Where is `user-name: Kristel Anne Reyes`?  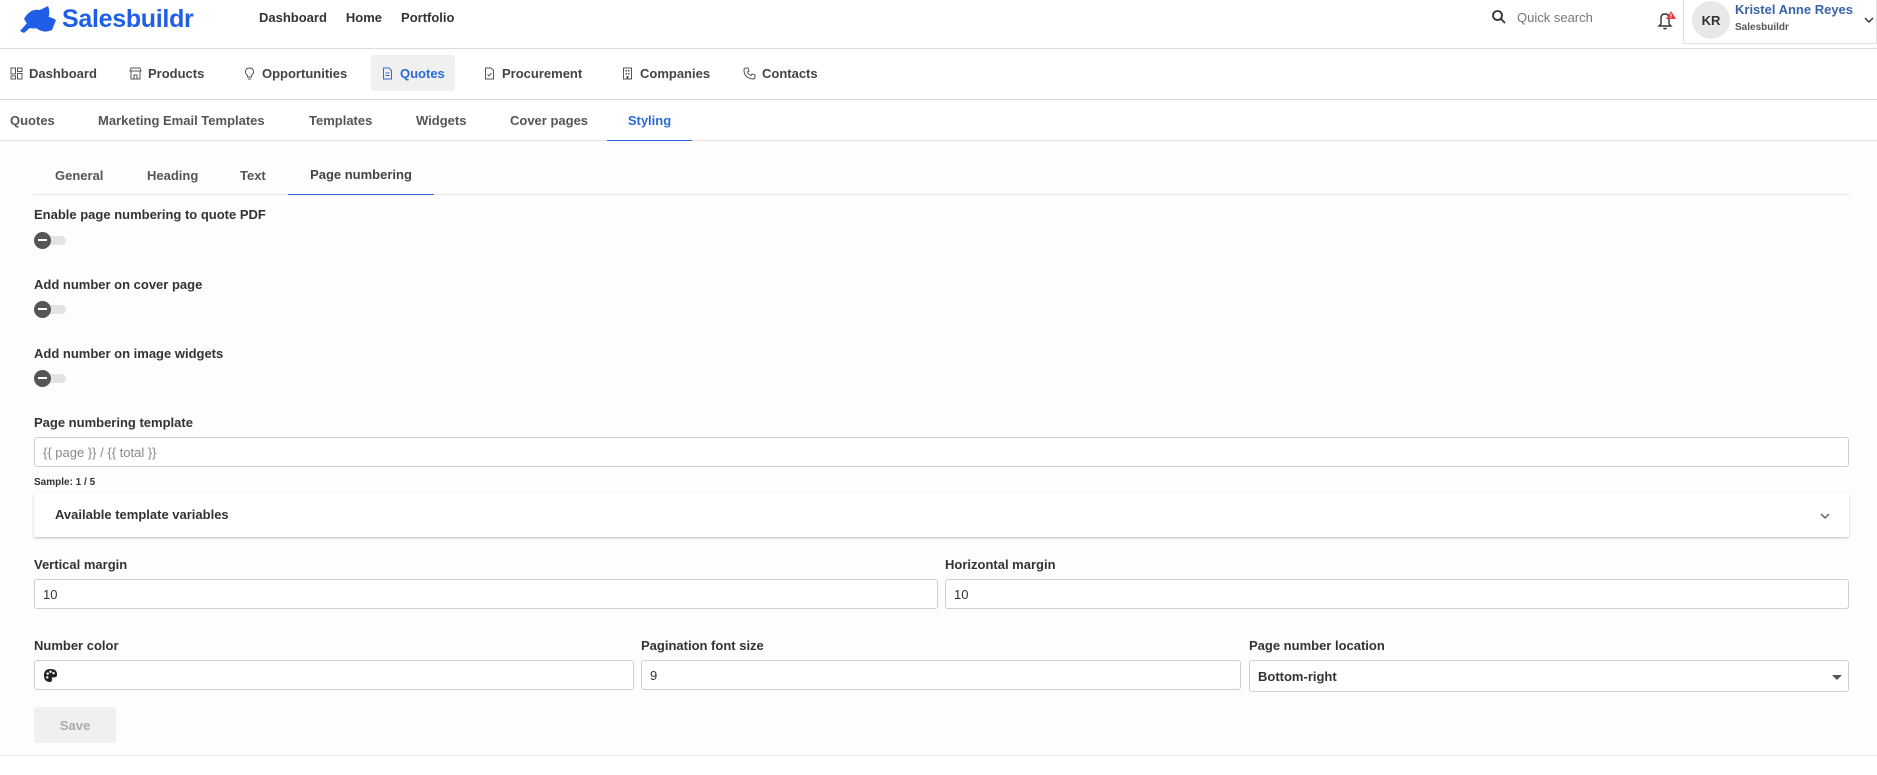 user-name: Kristel Anne Reyes is located at coordinates (1794, 9).